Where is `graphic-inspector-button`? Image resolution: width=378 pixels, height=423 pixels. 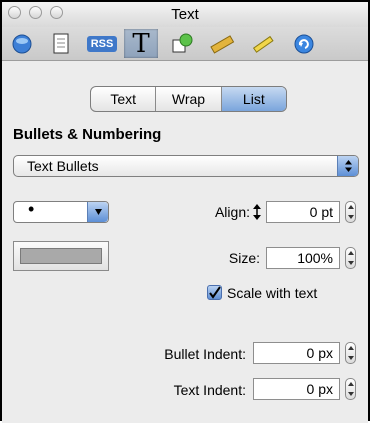
graphic-inspector-button is located at coordinates (182, 43).